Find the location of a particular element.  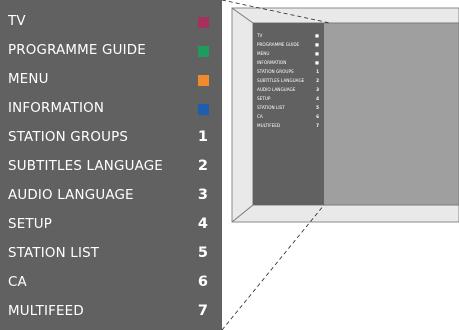

tv-thumbnail-menu-label: TV is located at coordinates (260, 35).